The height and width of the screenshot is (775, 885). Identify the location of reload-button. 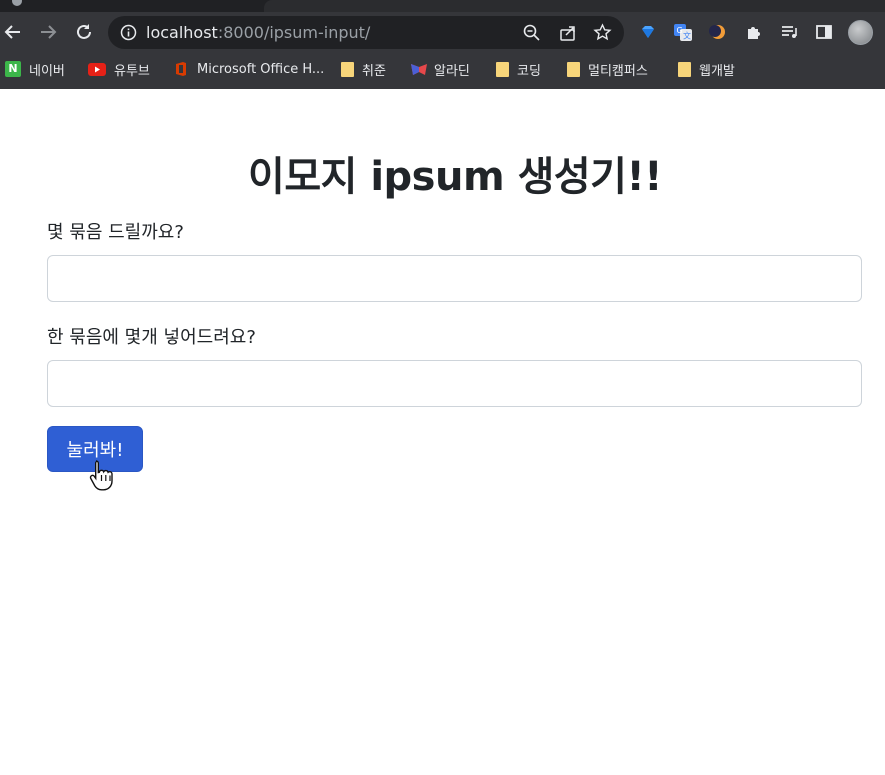
(84, 32).